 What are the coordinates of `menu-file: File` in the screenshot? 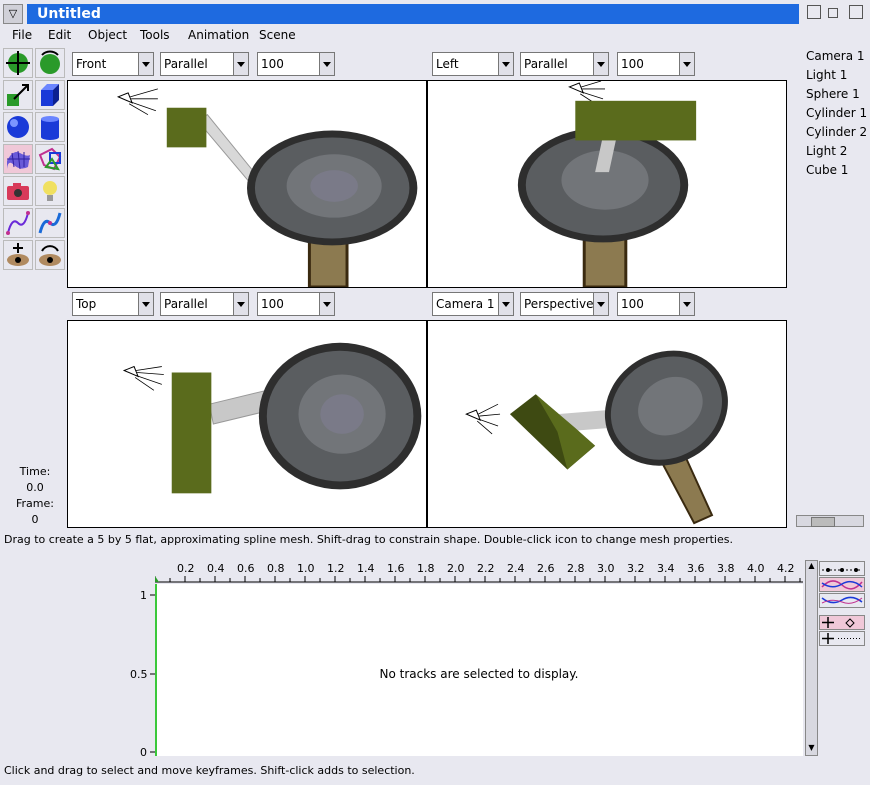 It's located at (22, 35).